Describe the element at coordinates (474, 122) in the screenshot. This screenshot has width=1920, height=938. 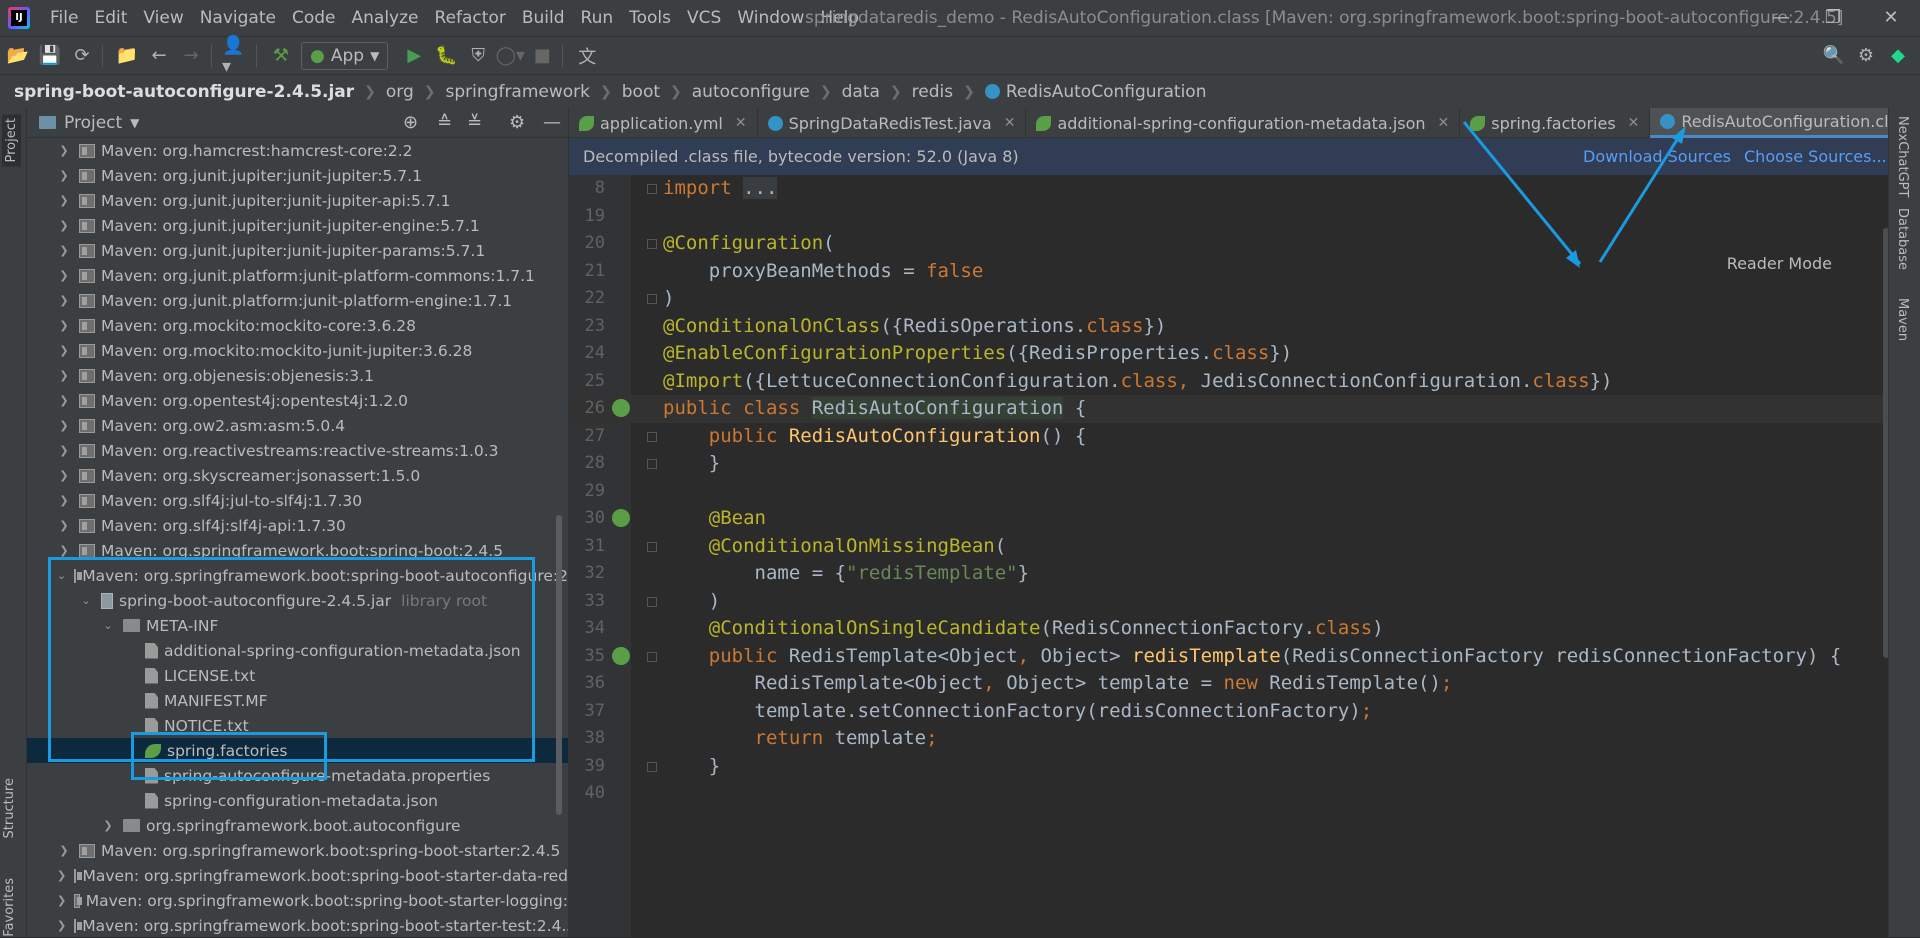
I see `collapse-all-icon: ≚` at that location.